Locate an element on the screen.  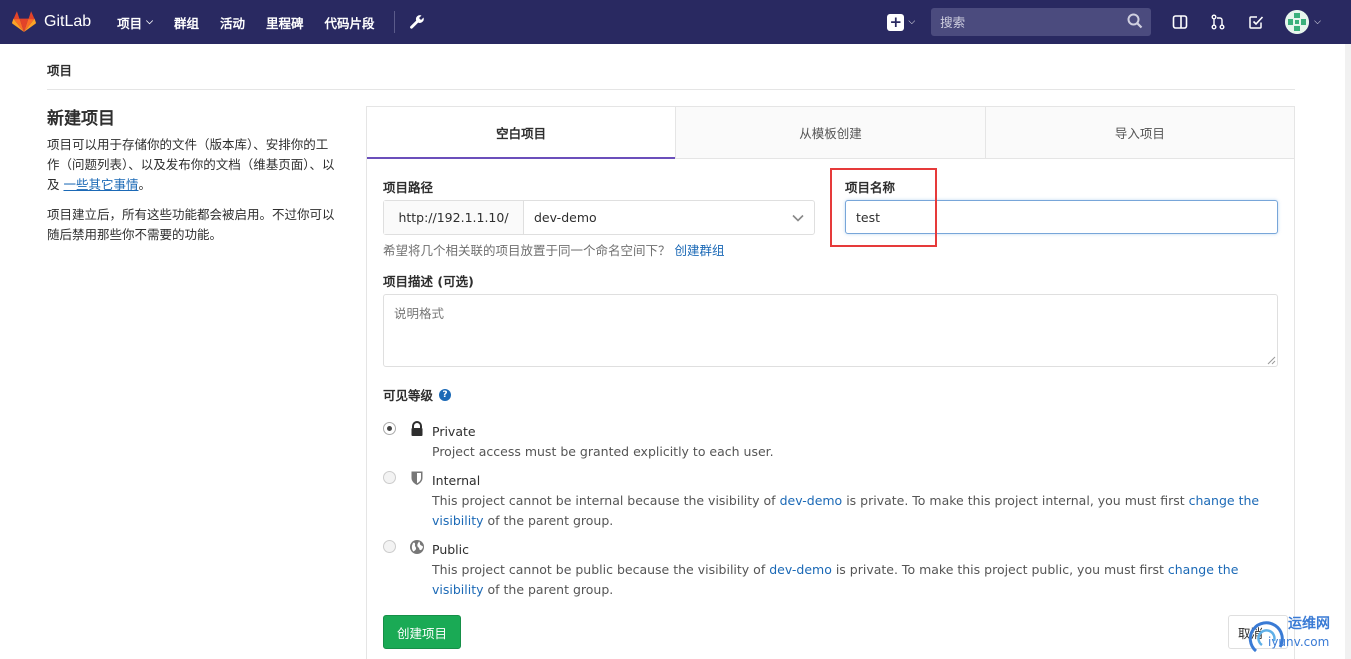
namespace-hint: 希望将几个相关联的项目放置于同一个命名空间下？ 创建群组 is located at coordinates (554, 249).